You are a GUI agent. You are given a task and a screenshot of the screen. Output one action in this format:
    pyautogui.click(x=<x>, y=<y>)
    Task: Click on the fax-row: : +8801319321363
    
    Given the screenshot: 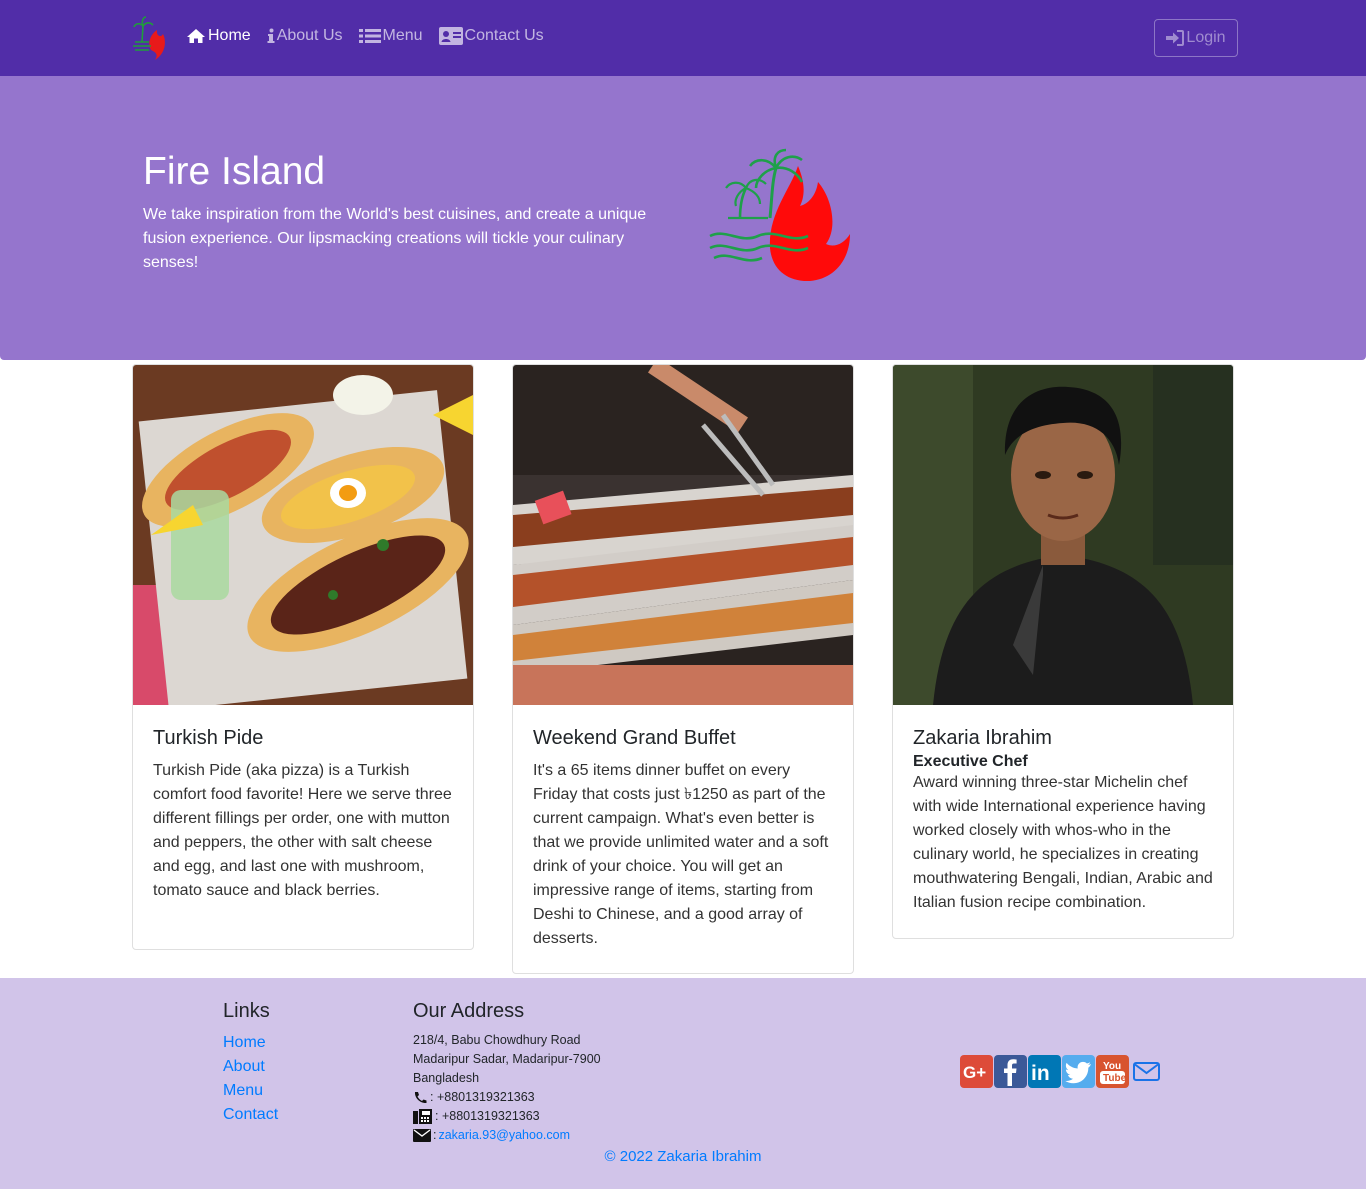 What is the action you would take?
    pyautogui.click(x=507, y=1116)
    